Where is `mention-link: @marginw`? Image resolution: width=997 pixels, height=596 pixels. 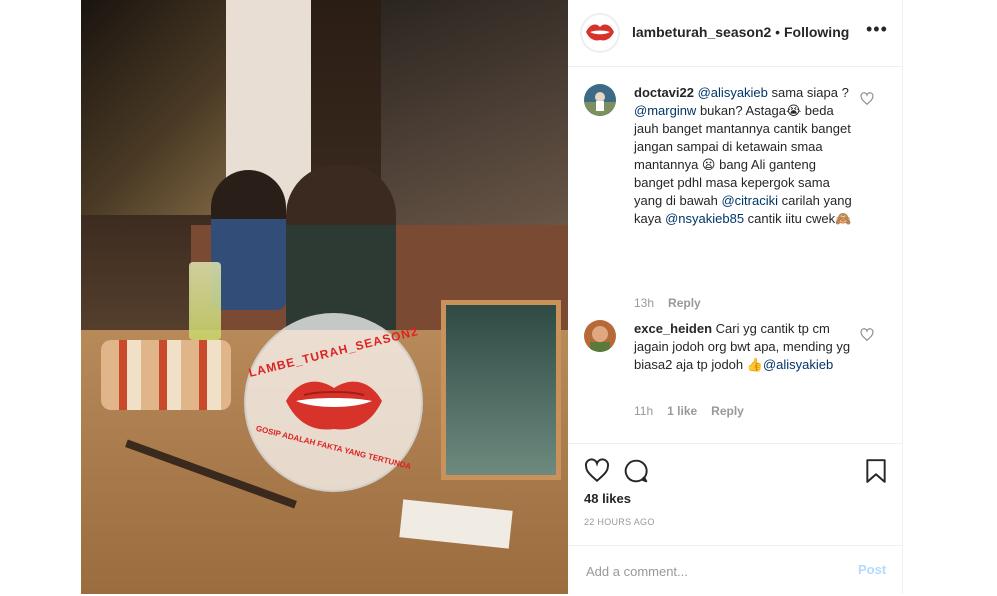 mention-link: @marginw is located at coordinates (665, 110).